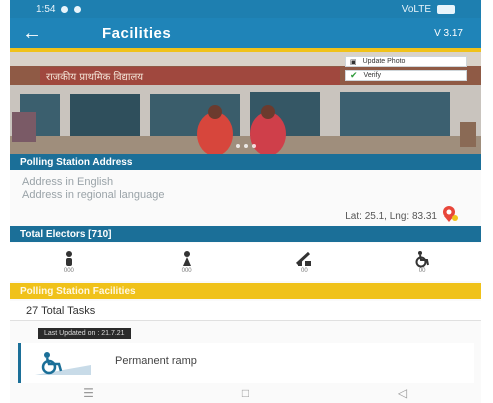 This screenshot has height=403, width=493. Describe the element at coordinates (93, 195) in the screenshot. I see `address-regional: Address in regional language` at that location.